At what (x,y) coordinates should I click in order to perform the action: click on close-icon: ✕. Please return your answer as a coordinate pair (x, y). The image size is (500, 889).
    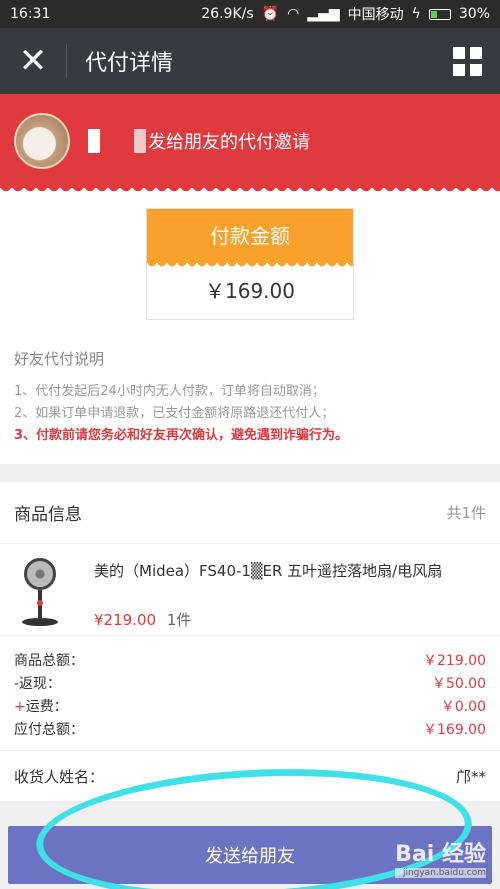
    Looking at the image, I should click on (33, 61).